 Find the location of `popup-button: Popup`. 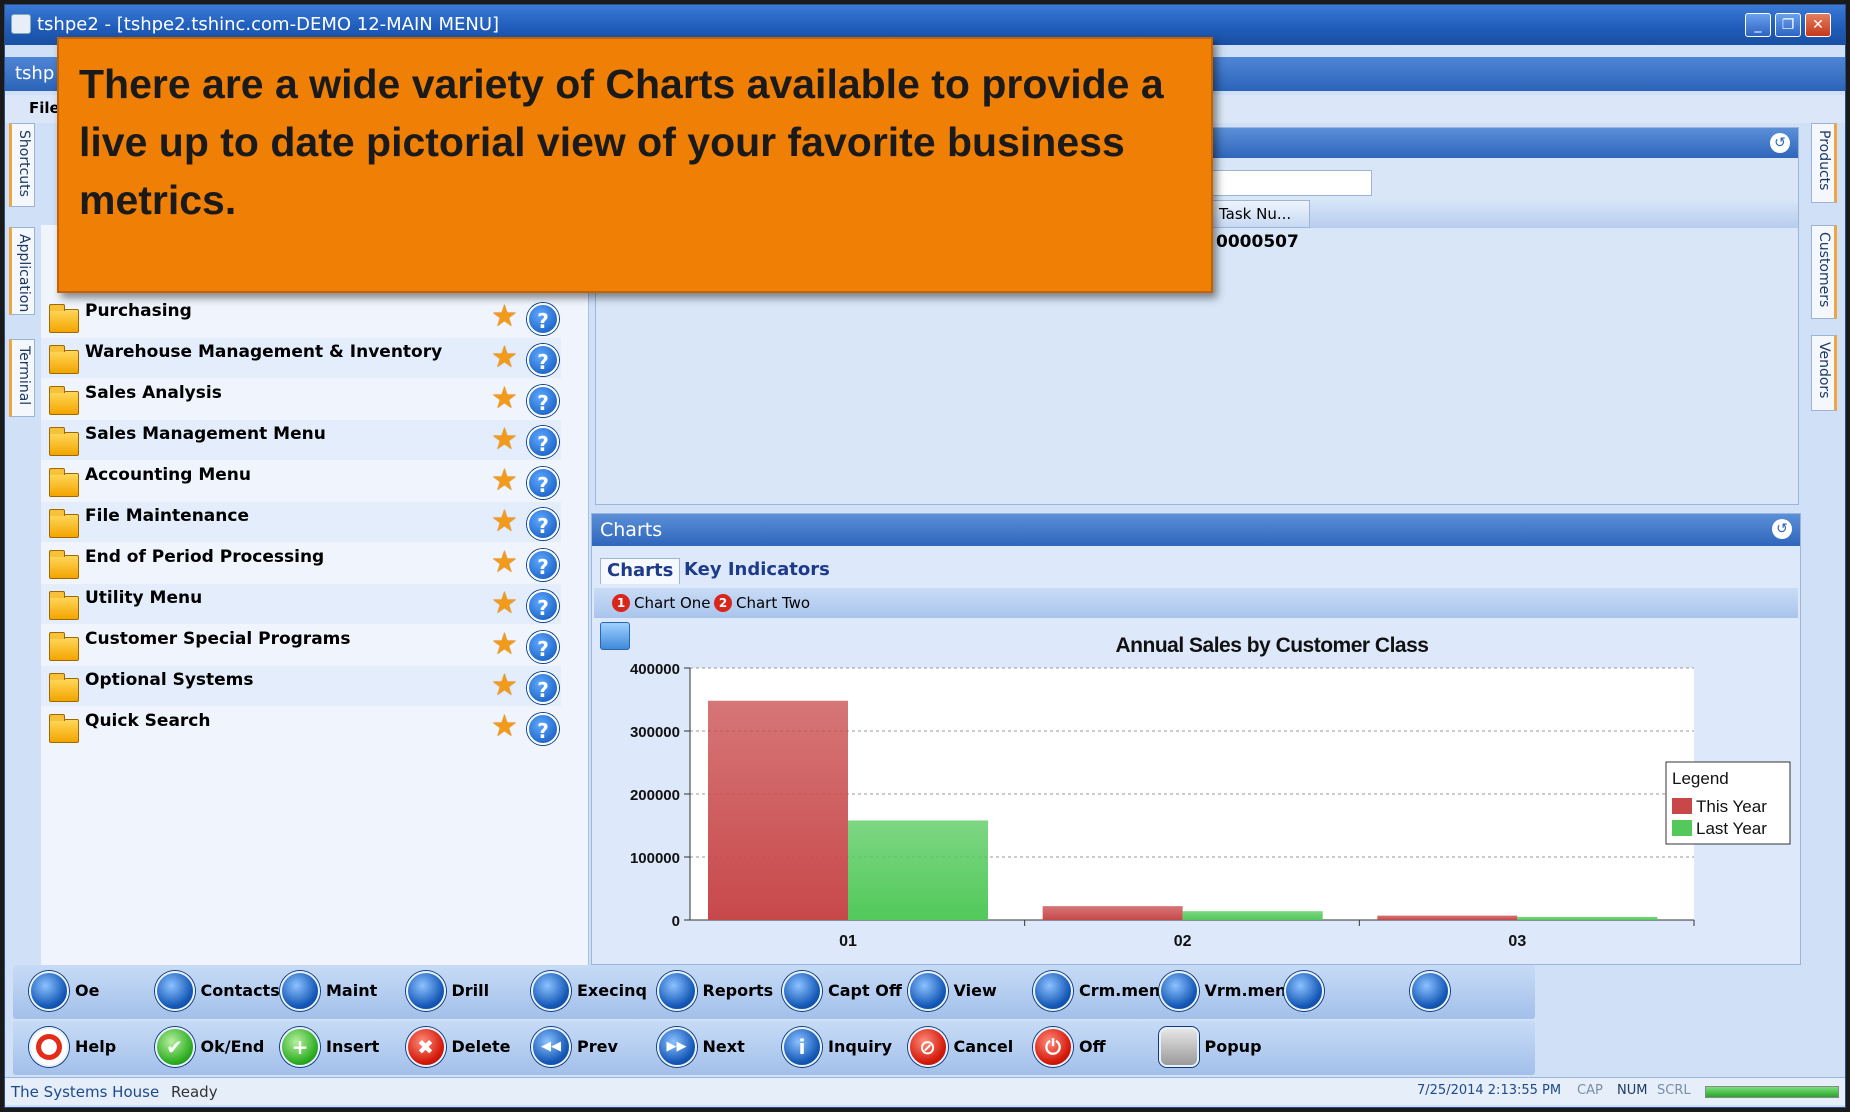

popup-button: Popup is located at coordinates (1218, 1047).